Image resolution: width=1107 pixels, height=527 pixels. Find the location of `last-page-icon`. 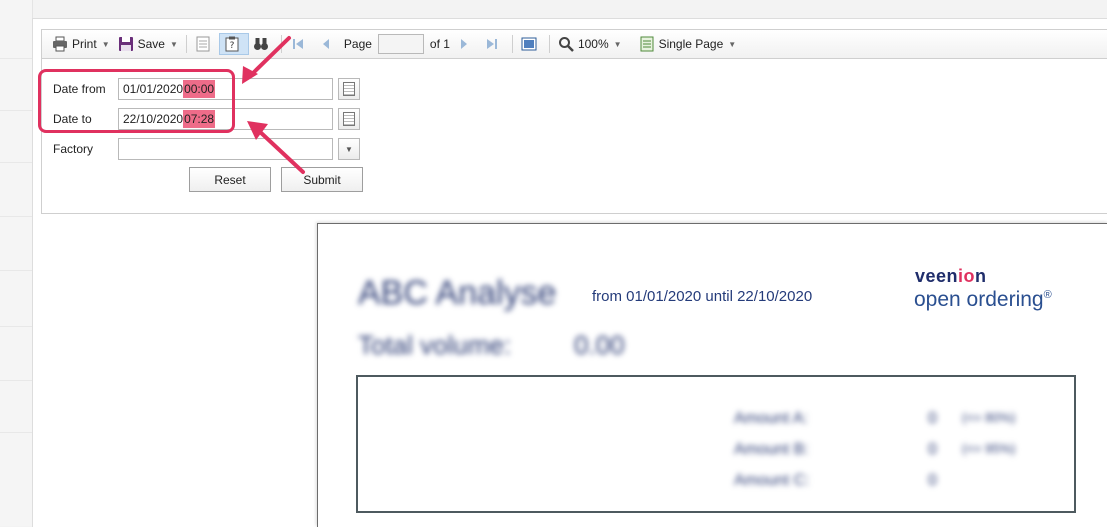

last-page-icon is located at coordinates (492, 44).